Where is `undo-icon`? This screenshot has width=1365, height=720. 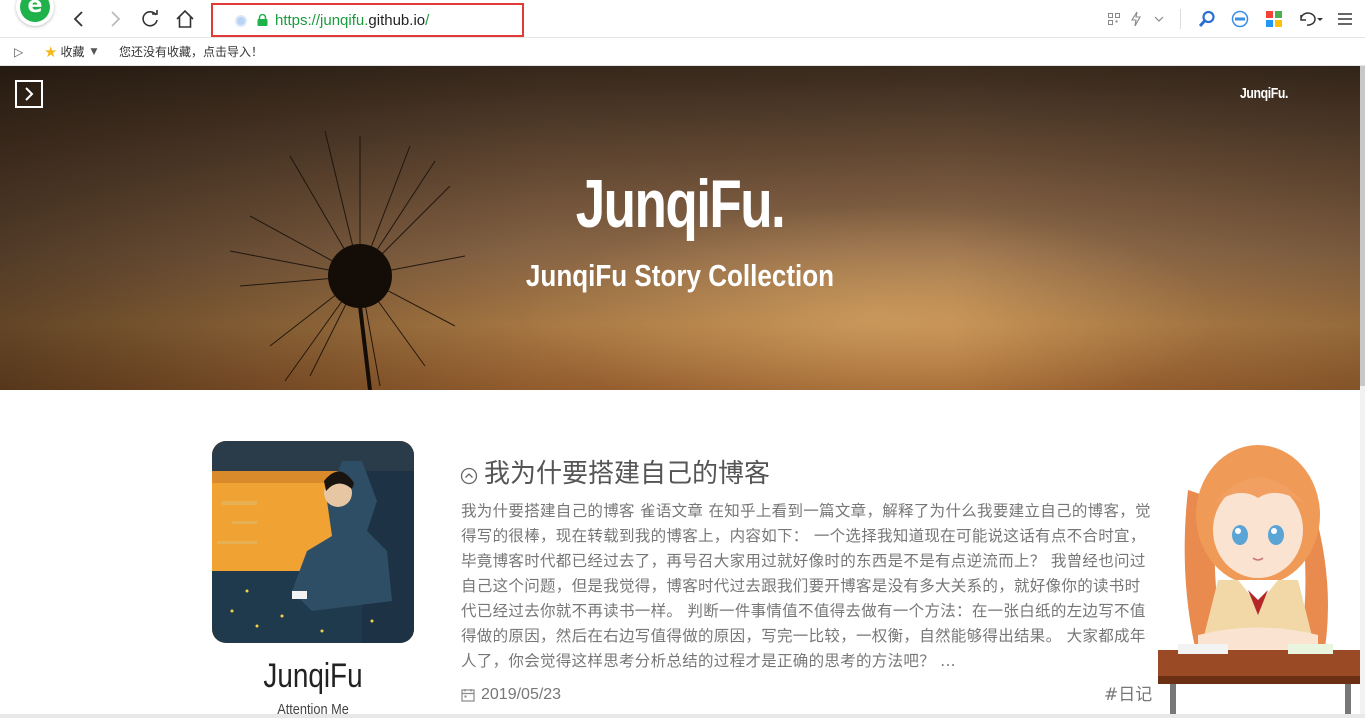
undo-icon is located at coordinates (1310, 19).